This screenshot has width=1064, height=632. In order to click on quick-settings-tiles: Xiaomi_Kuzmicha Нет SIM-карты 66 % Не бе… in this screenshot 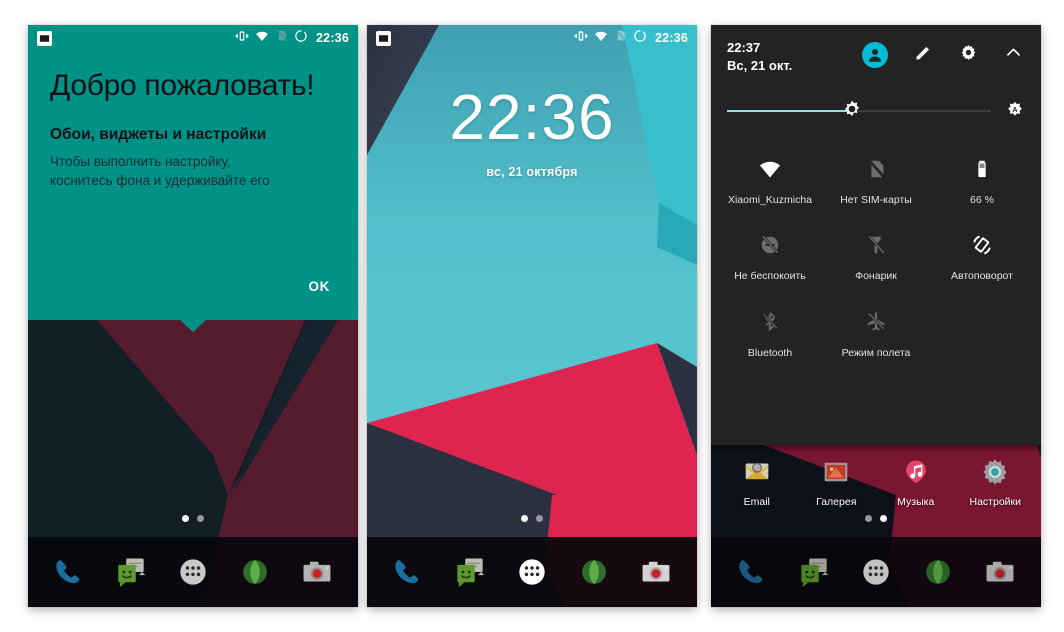, I will do `click(876, 250)`.